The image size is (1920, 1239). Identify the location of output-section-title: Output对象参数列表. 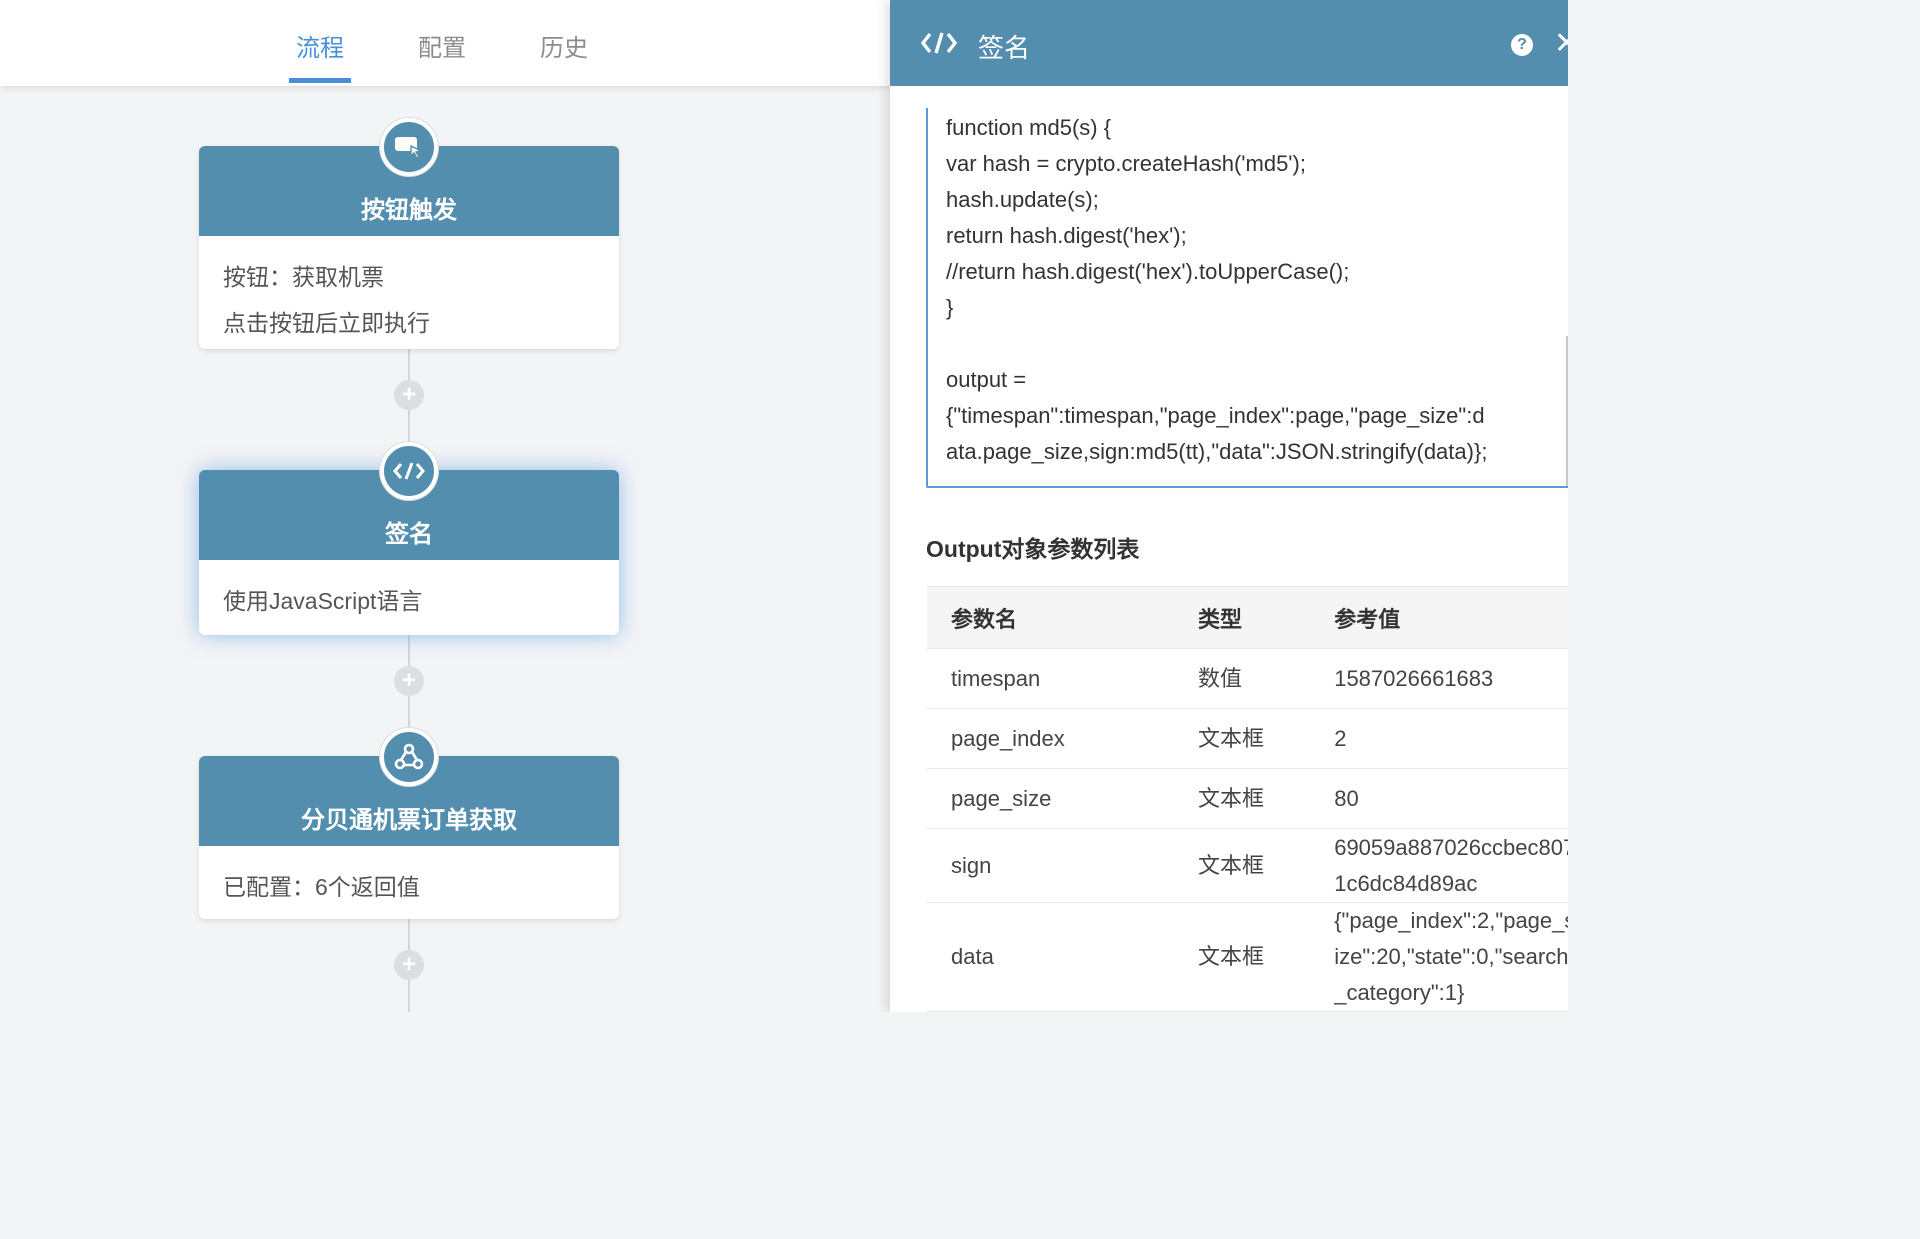
(1033, 549).